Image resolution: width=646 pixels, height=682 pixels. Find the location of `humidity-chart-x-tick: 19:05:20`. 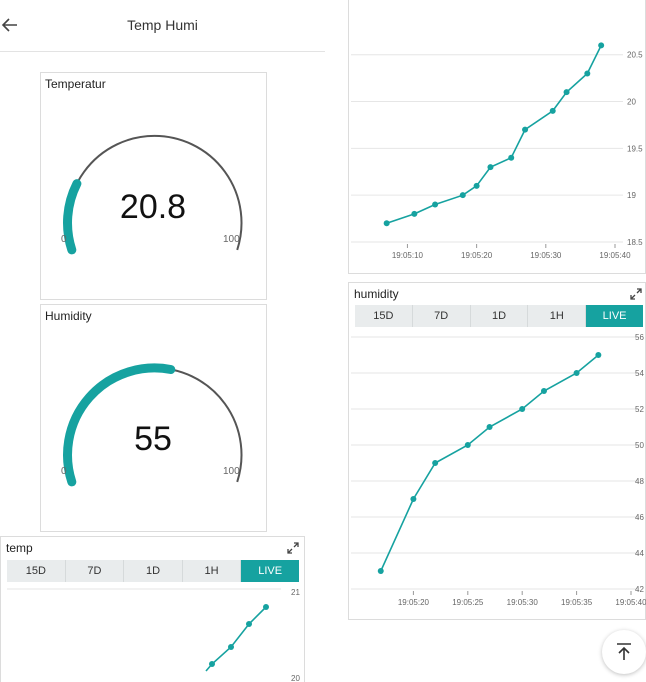

humidity-chart-x-tick: 19:05:20 is located at coordinates (414, 602).